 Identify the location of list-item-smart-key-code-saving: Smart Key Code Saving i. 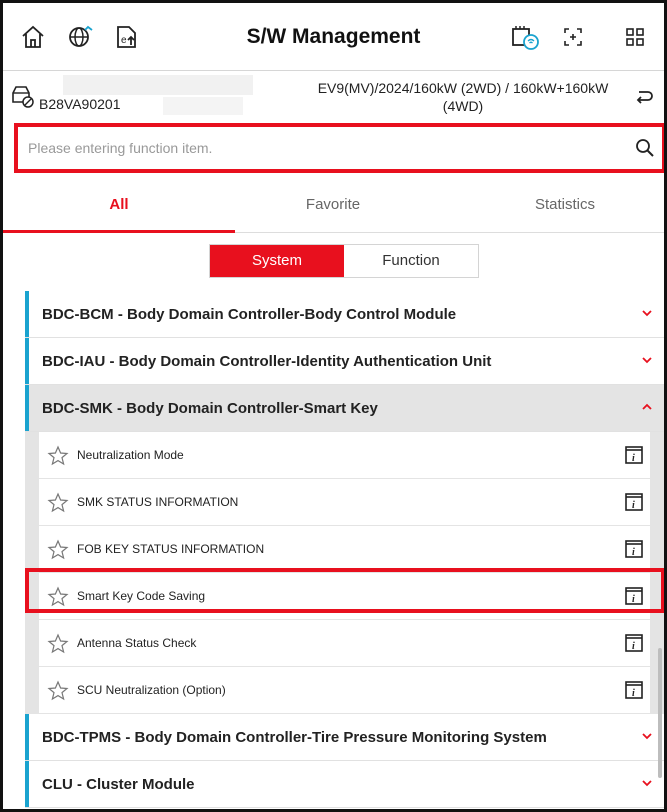
(344, 596).